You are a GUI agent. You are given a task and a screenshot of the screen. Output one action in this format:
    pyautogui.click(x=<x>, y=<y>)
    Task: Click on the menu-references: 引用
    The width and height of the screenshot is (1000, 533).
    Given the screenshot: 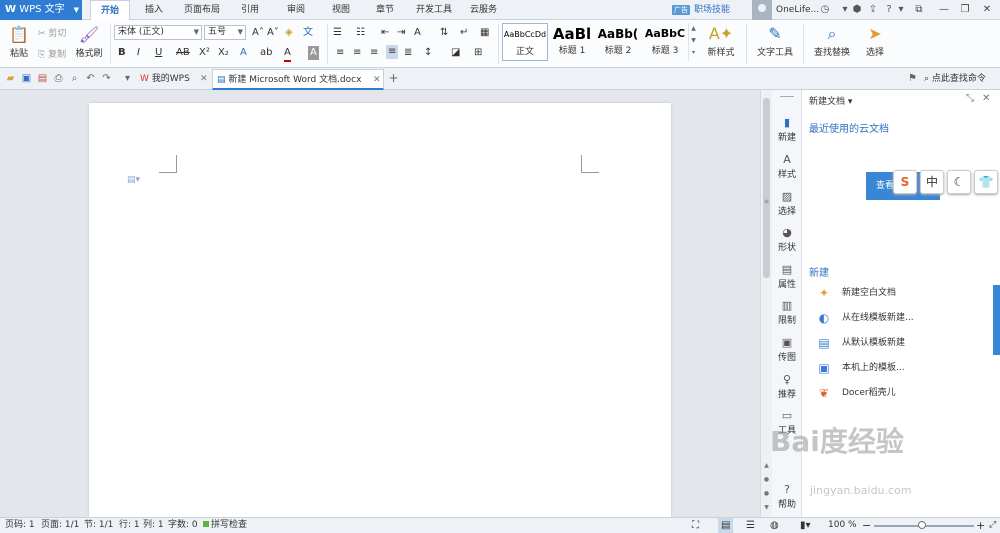 What is the action you would take?
    pyautogui.click(x=250, y=10)
    